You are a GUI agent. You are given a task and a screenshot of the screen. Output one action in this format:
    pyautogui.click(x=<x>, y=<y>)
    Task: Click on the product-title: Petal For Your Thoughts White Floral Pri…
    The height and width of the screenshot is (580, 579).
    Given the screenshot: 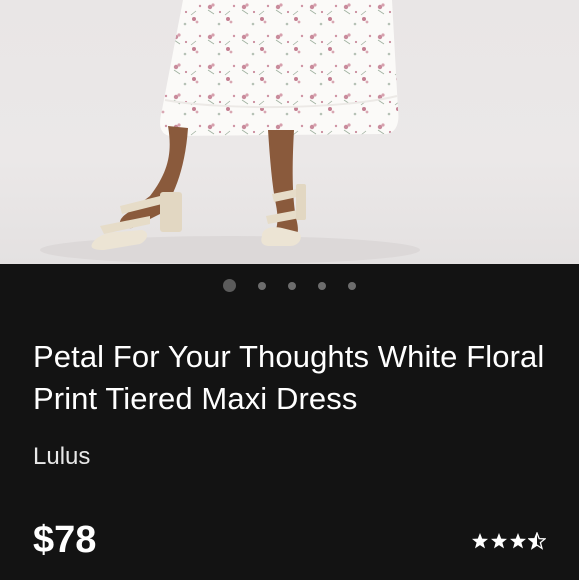 What is the action you would take?
    pyautogui.click(x=289, y=377)
    